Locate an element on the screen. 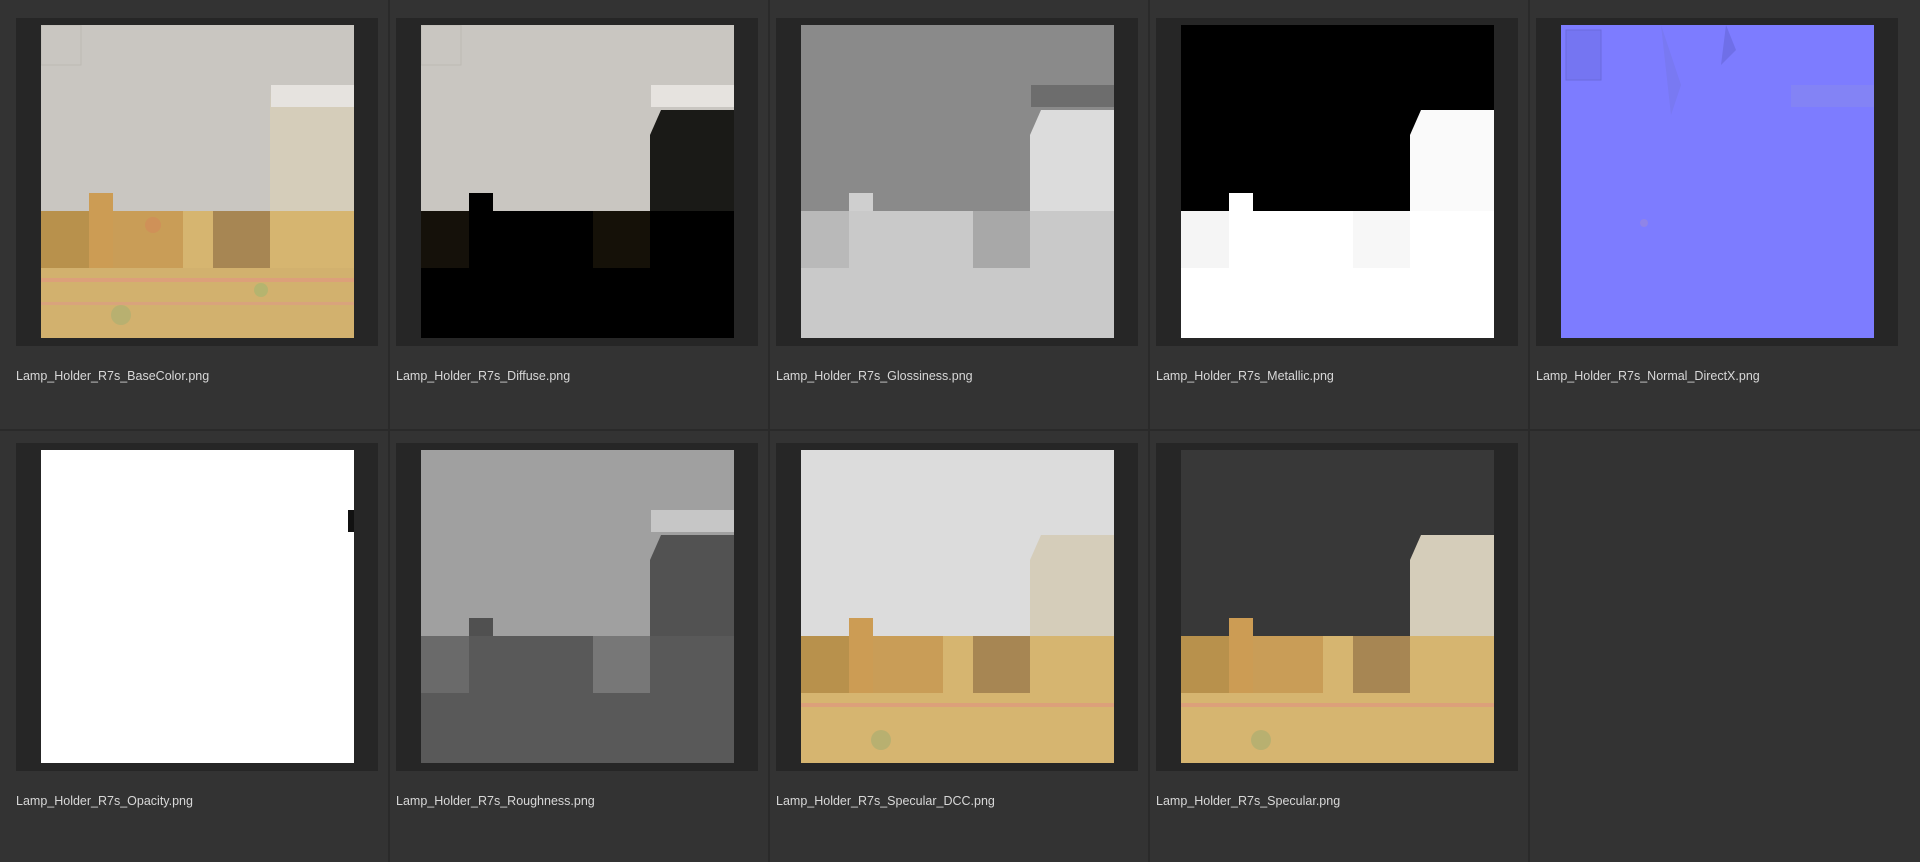 The height and width of the screenshot is (862, 1920). file-tile-opacity: Lamp_Holder_R7s_Opacity.png is located at coordinates (197, 625).